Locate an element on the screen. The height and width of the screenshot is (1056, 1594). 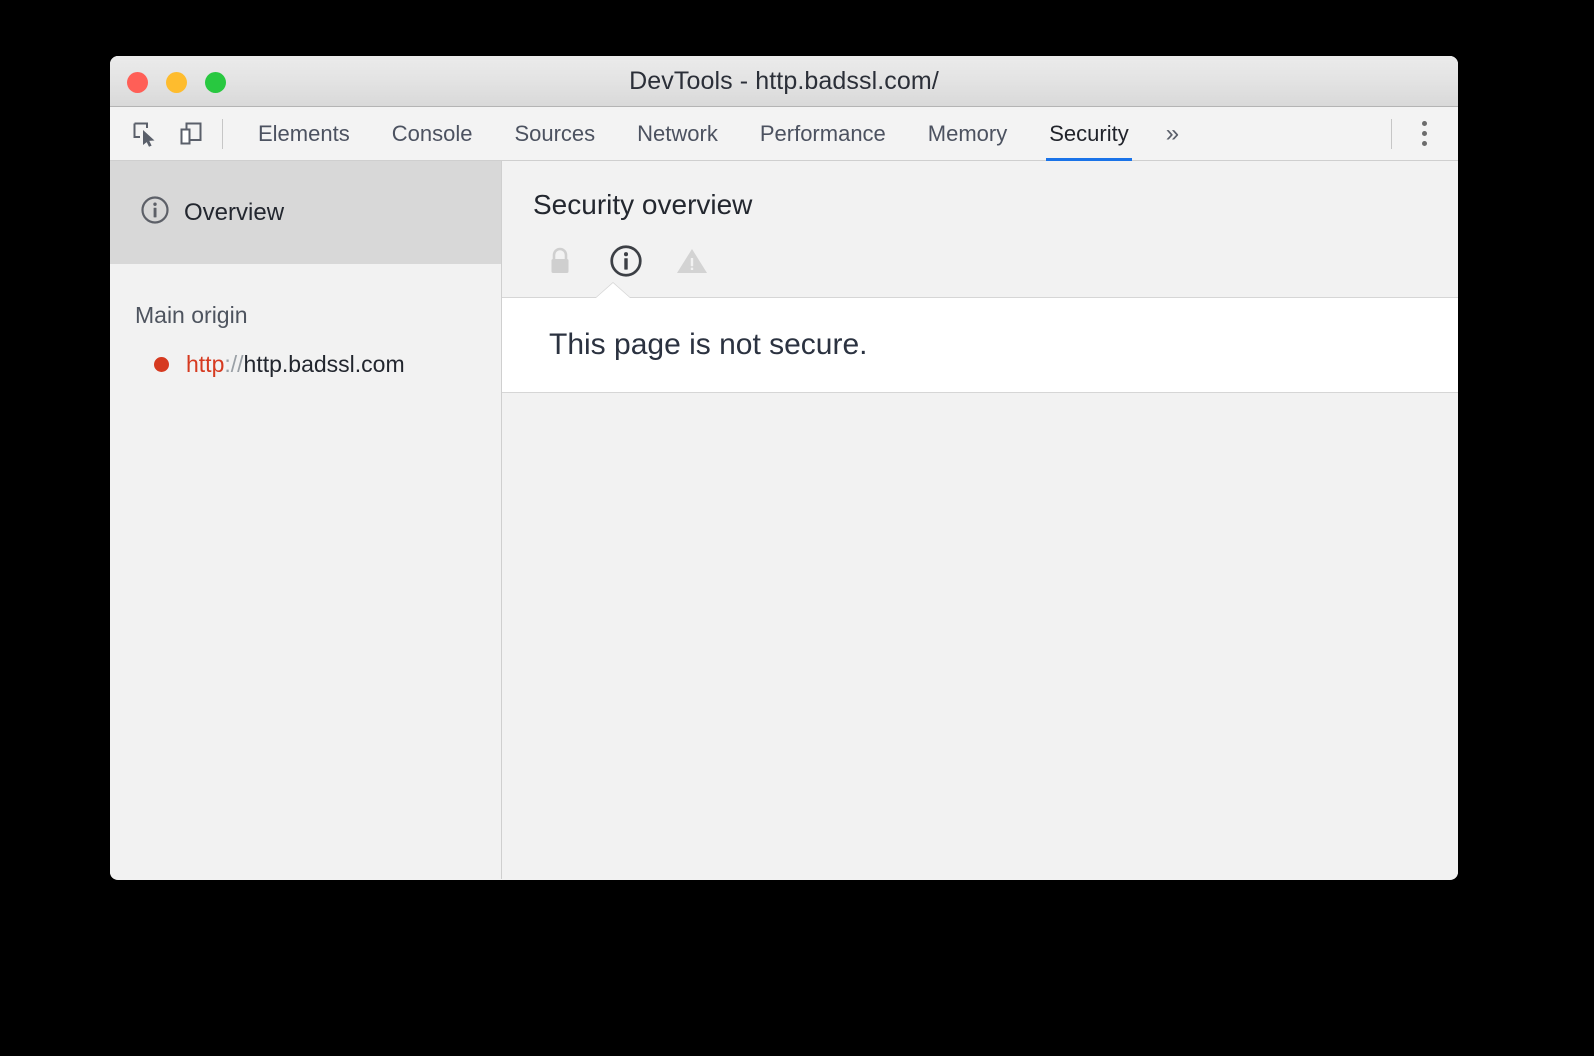
window-titlebar: DevTools - http.badssl.com/ is located at coordinates (784, 81).